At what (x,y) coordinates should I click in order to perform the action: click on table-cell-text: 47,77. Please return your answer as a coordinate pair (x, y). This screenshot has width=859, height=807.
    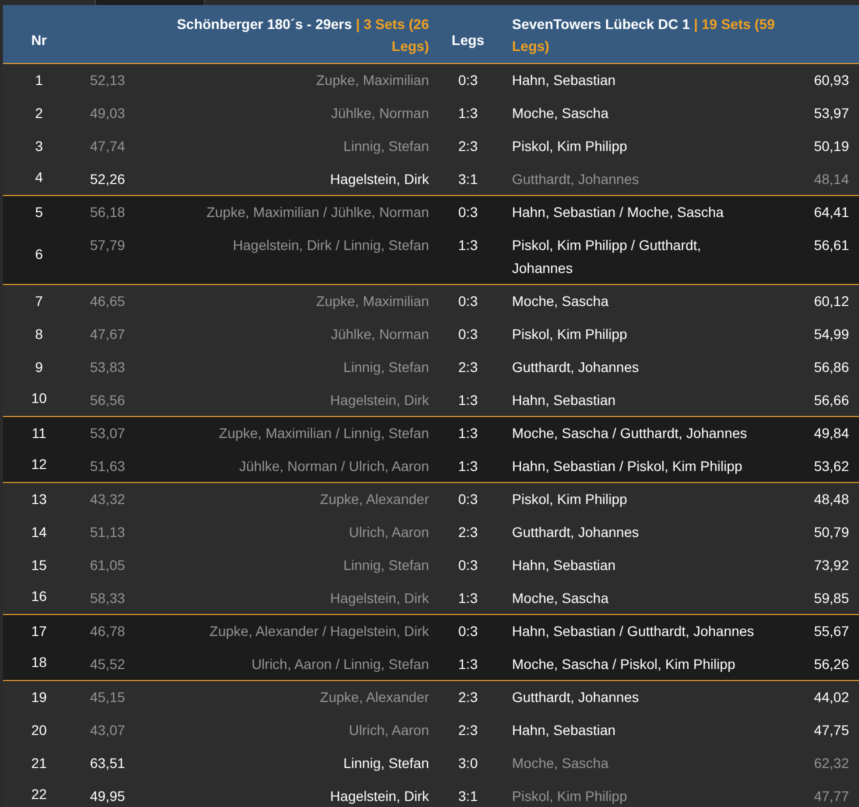
    Looking at the image, I should click on (830, 796).